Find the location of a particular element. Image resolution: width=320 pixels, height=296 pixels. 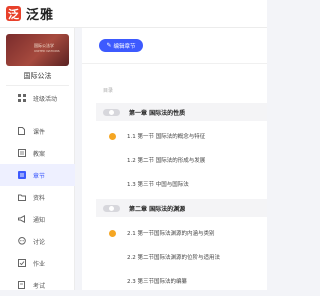

sidebar-divider is located at coordinates (37, 85).